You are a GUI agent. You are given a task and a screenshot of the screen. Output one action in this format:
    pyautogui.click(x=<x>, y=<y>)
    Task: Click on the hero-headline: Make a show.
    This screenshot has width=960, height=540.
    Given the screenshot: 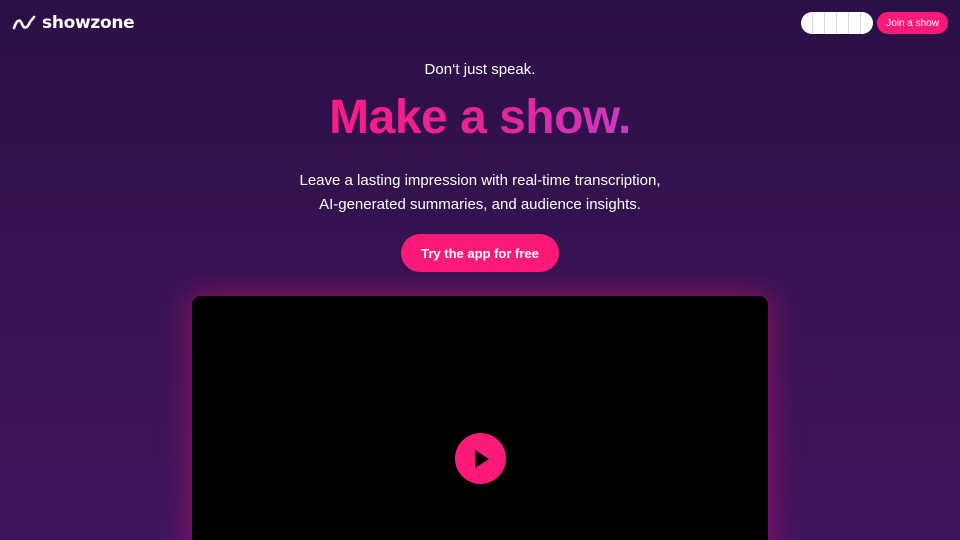 What is the action you would take?
    pyautogui.click(x=480, y=117)
    